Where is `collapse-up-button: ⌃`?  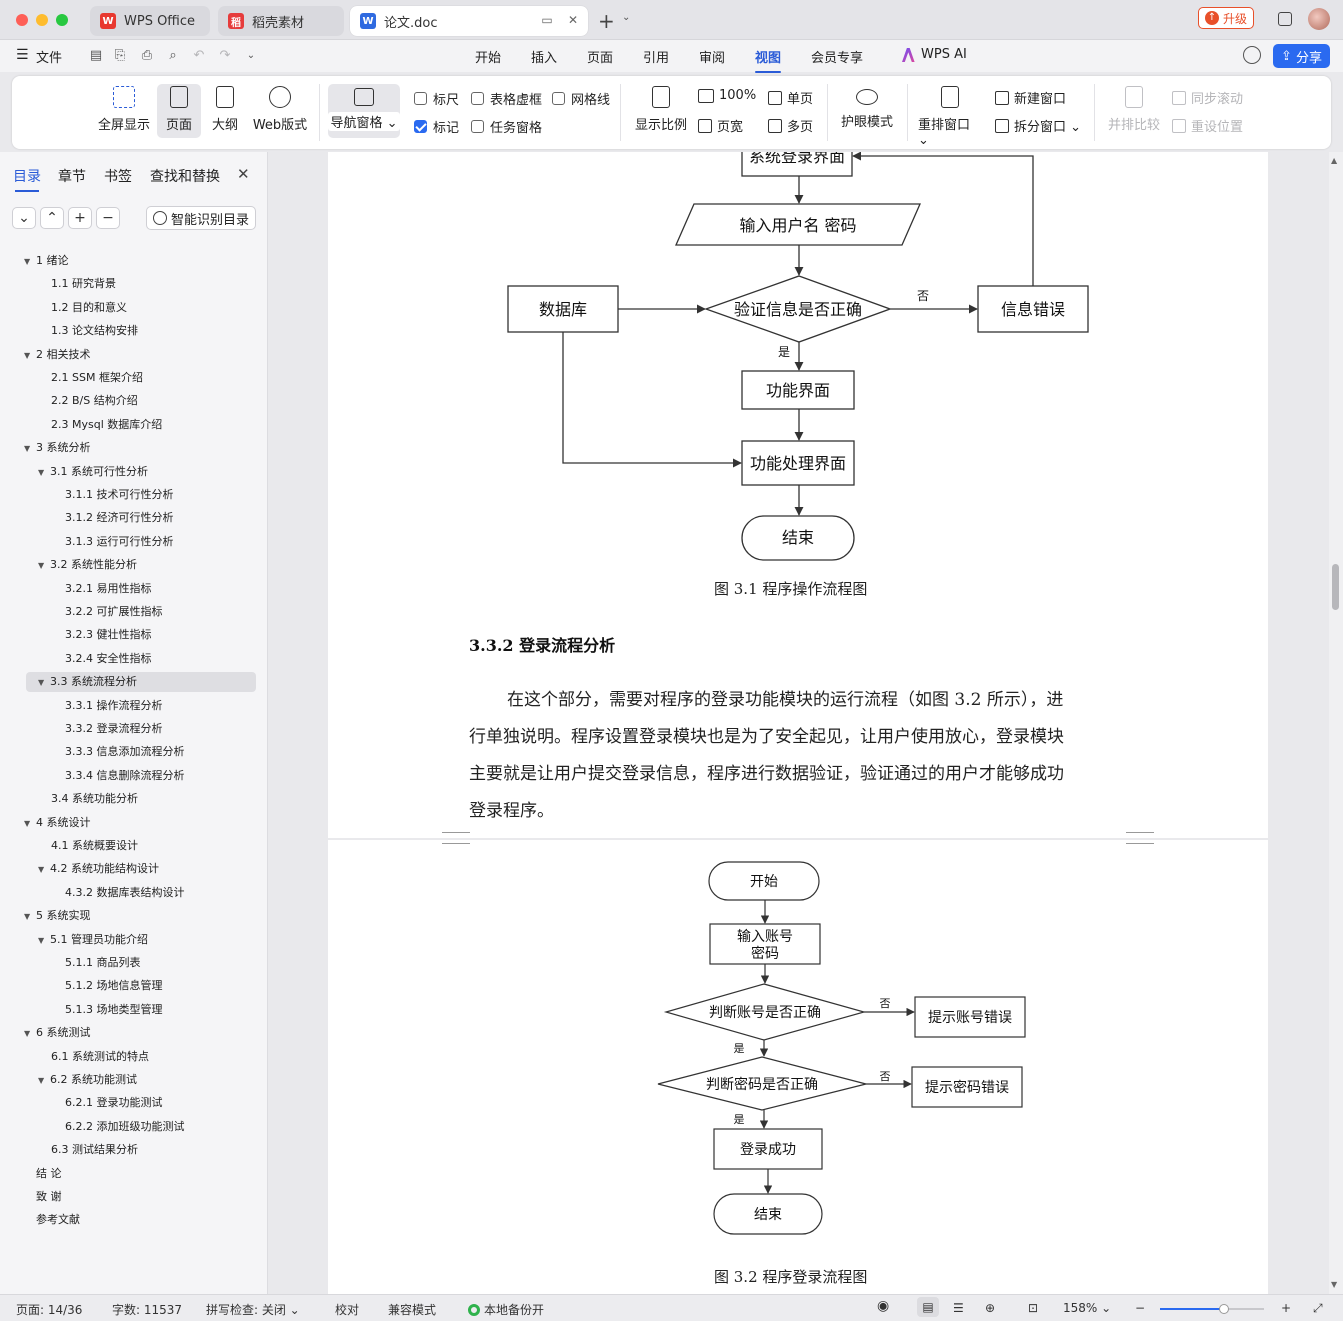
collapse-up-button: ⌃ is located at coordinates (52, 218).